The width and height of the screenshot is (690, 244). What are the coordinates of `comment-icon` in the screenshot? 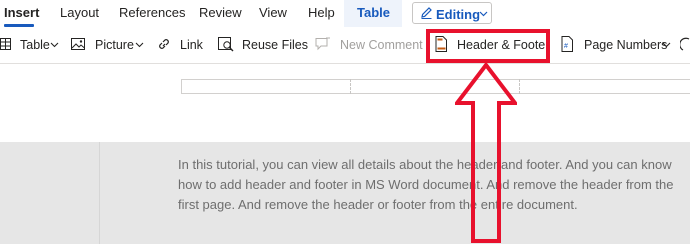 It's located at (322, 44).